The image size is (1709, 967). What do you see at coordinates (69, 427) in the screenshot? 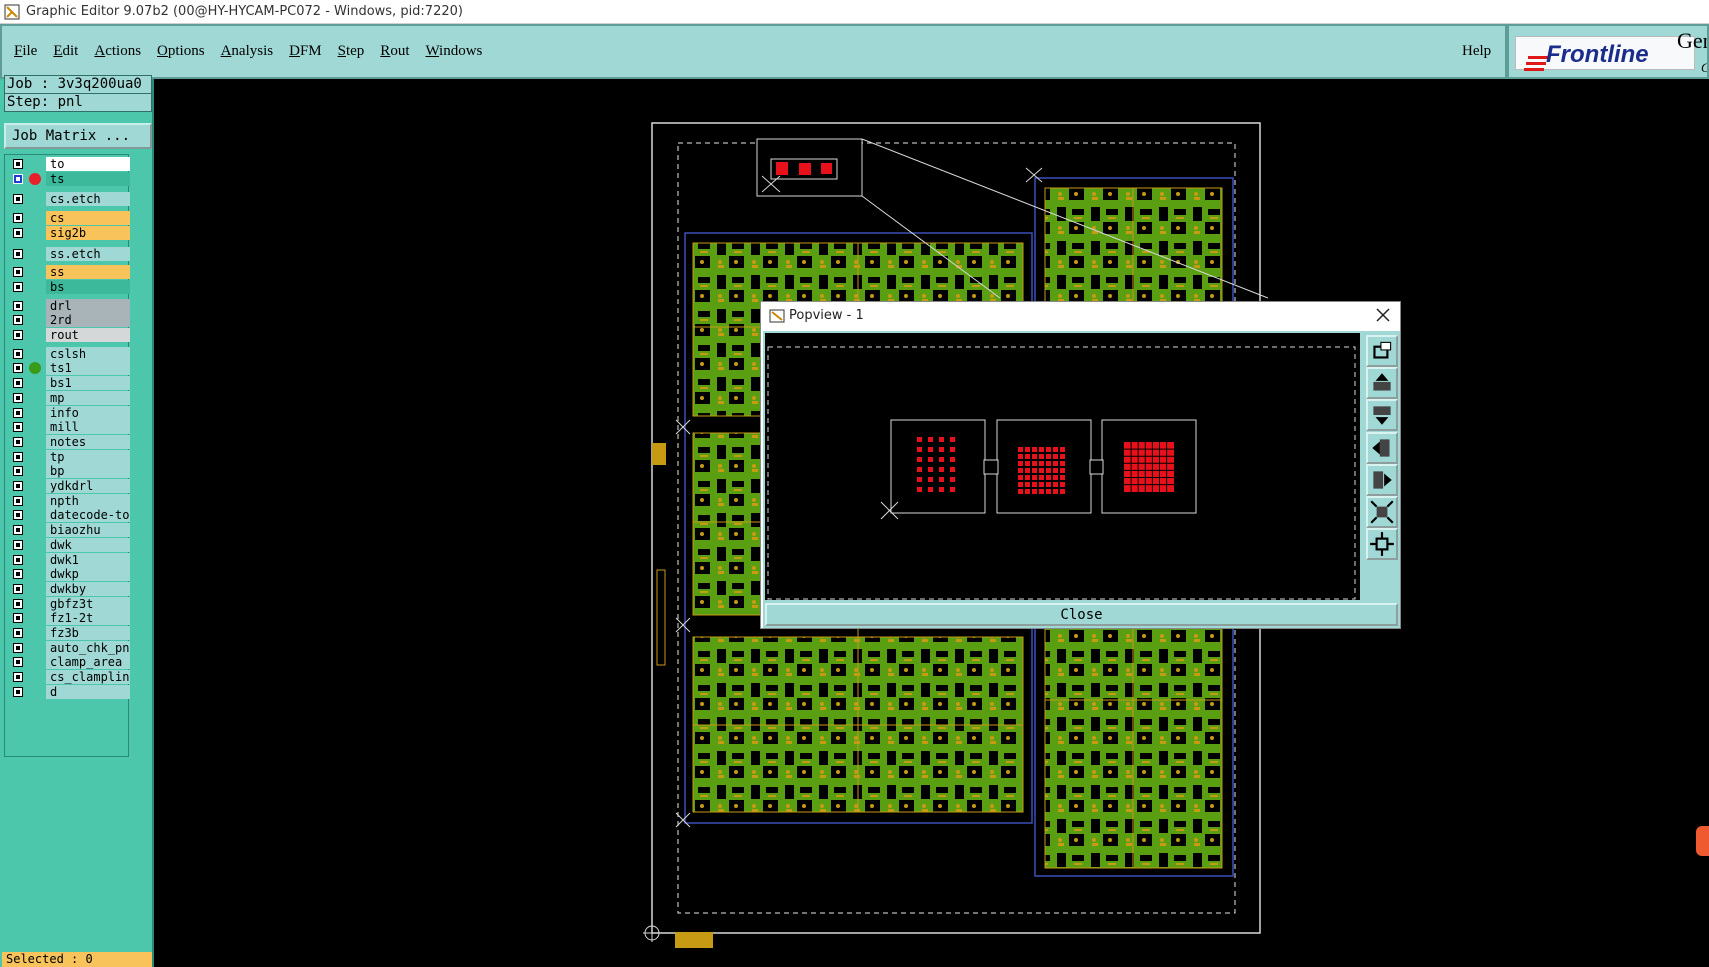
I see `layer-row: mill` at bounding box center [69, 427].